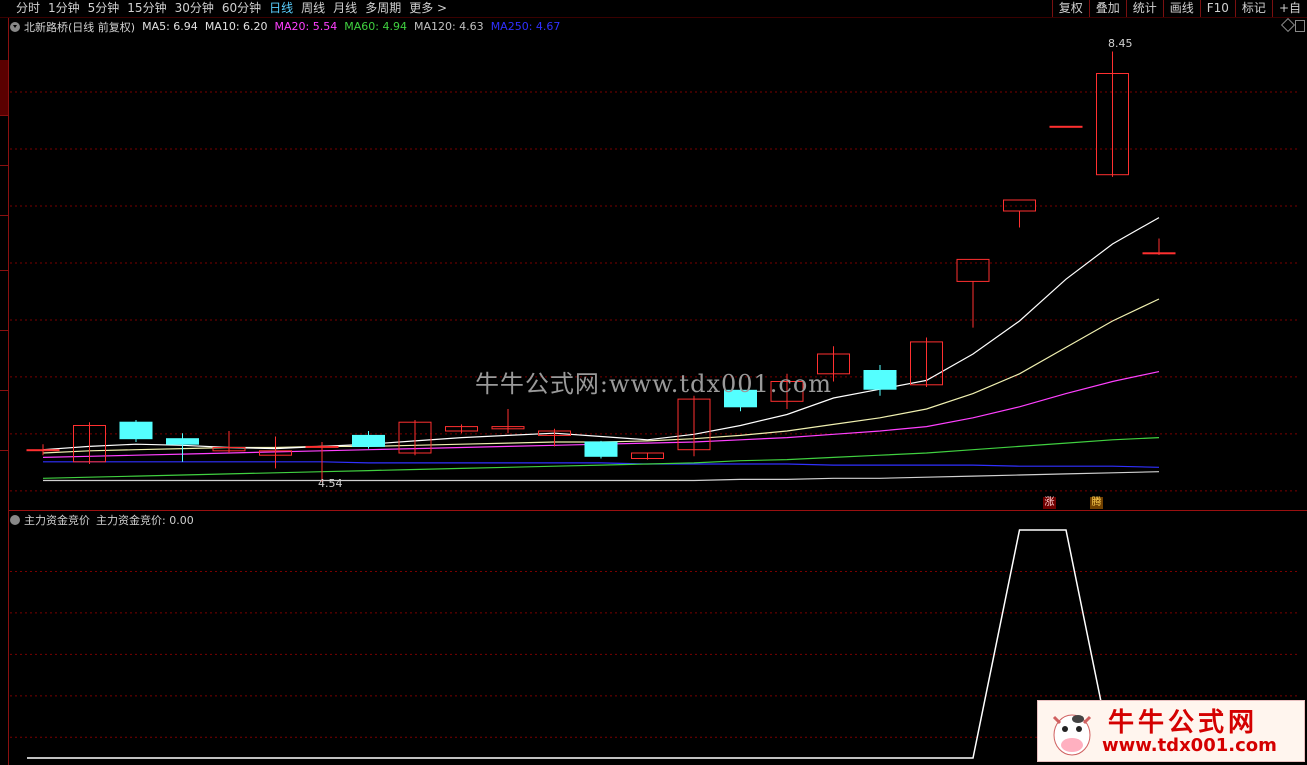  What do you see at coordinates (1049, 503) in the screenshot?
I see `limit-up-badge: 涨` at bounding box center [1049, 503].